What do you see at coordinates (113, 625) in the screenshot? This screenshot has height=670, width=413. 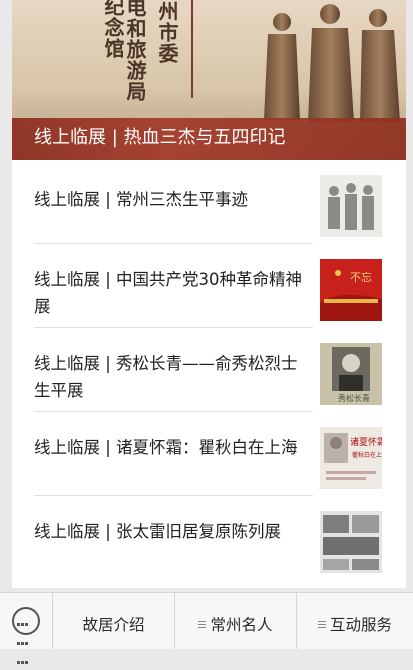 I see `menu-label: 故居介绍` at bounding box center [113, 625].